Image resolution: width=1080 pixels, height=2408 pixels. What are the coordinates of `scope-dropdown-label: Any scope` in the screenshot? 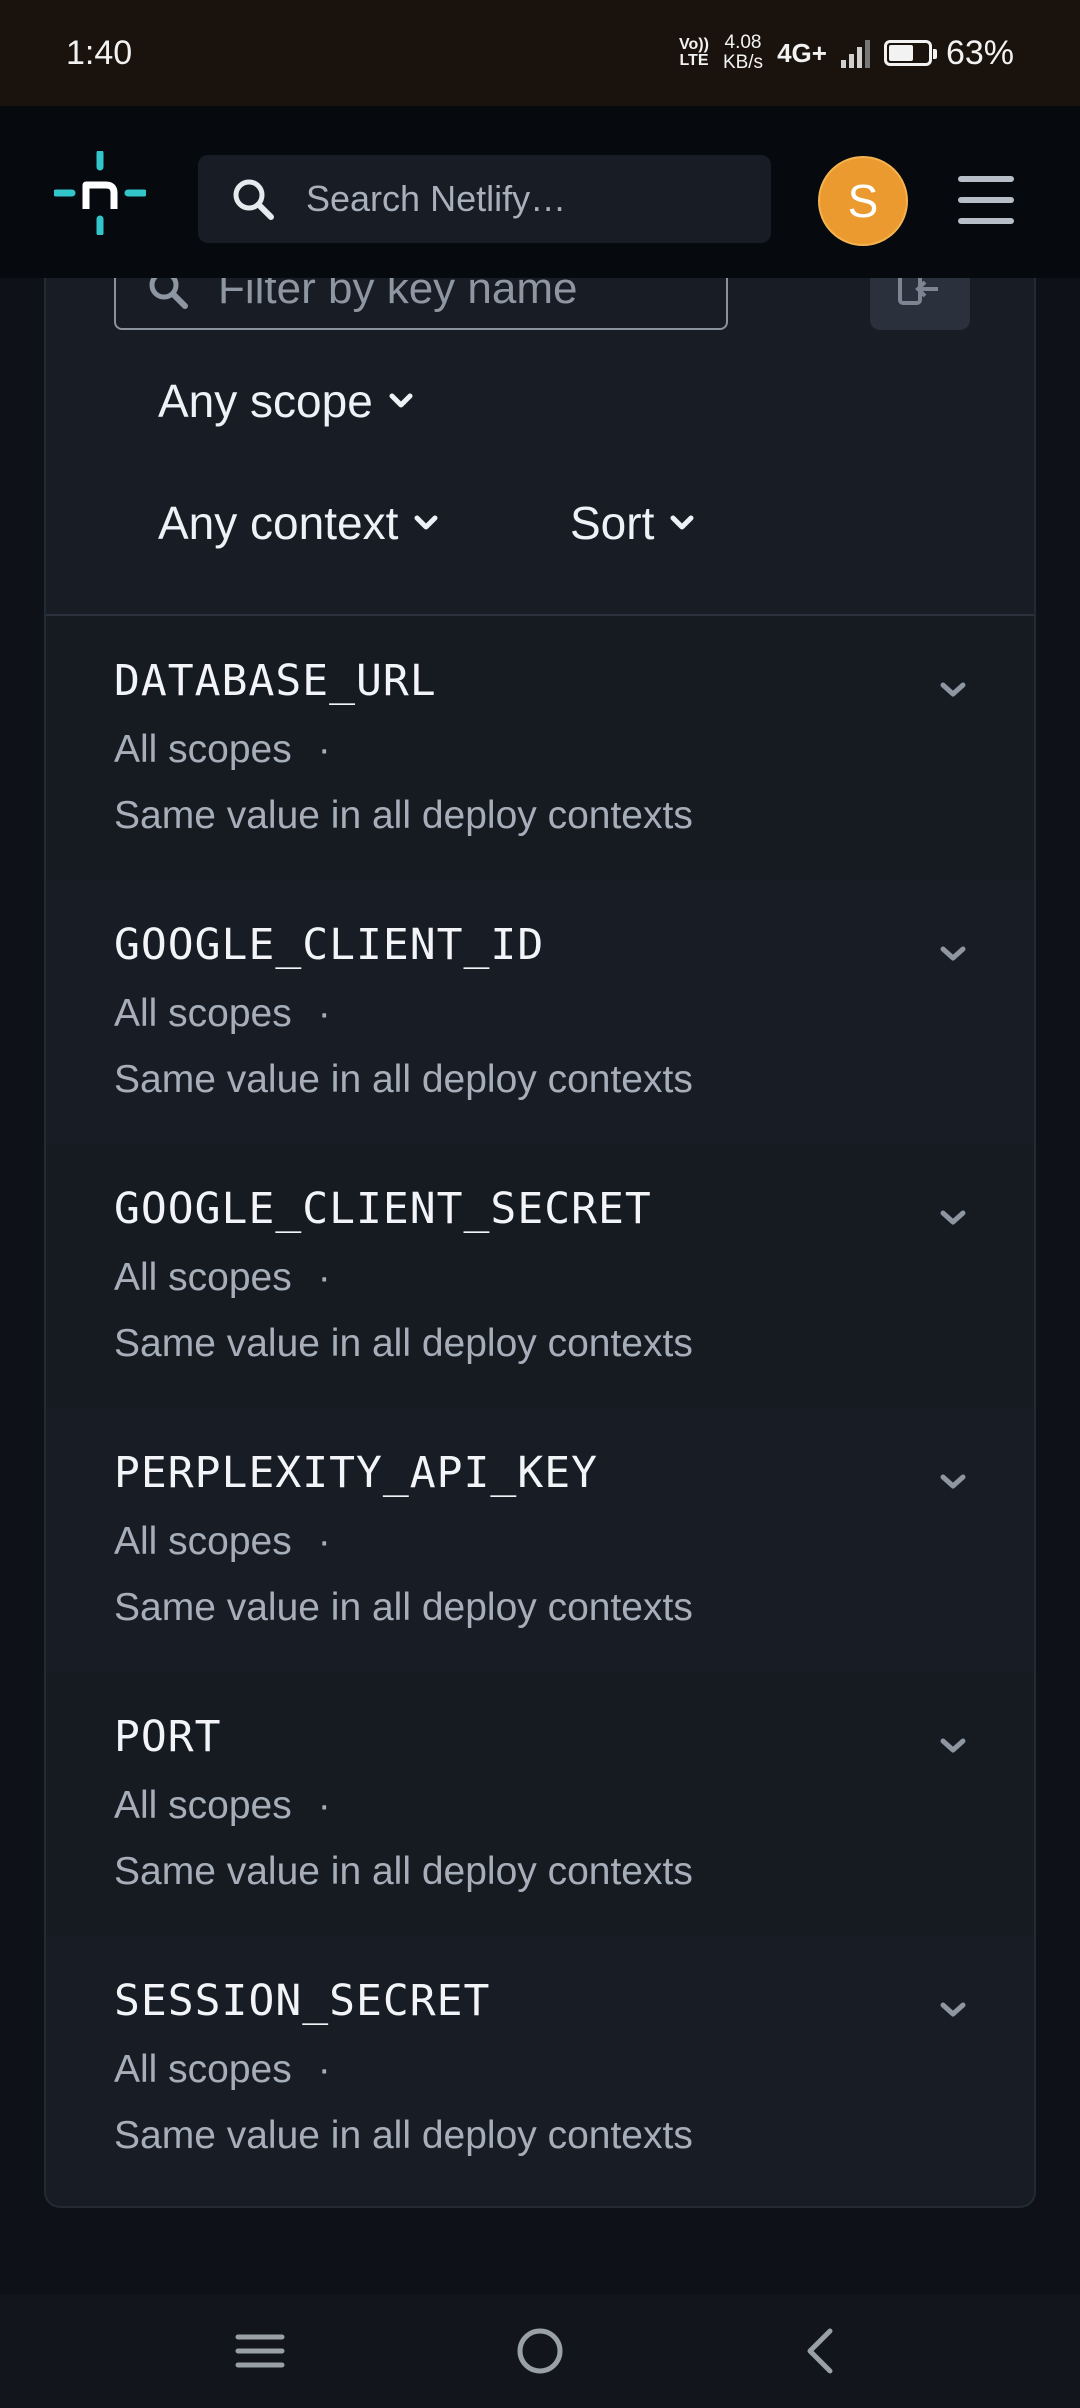 It's located at (265, 401).